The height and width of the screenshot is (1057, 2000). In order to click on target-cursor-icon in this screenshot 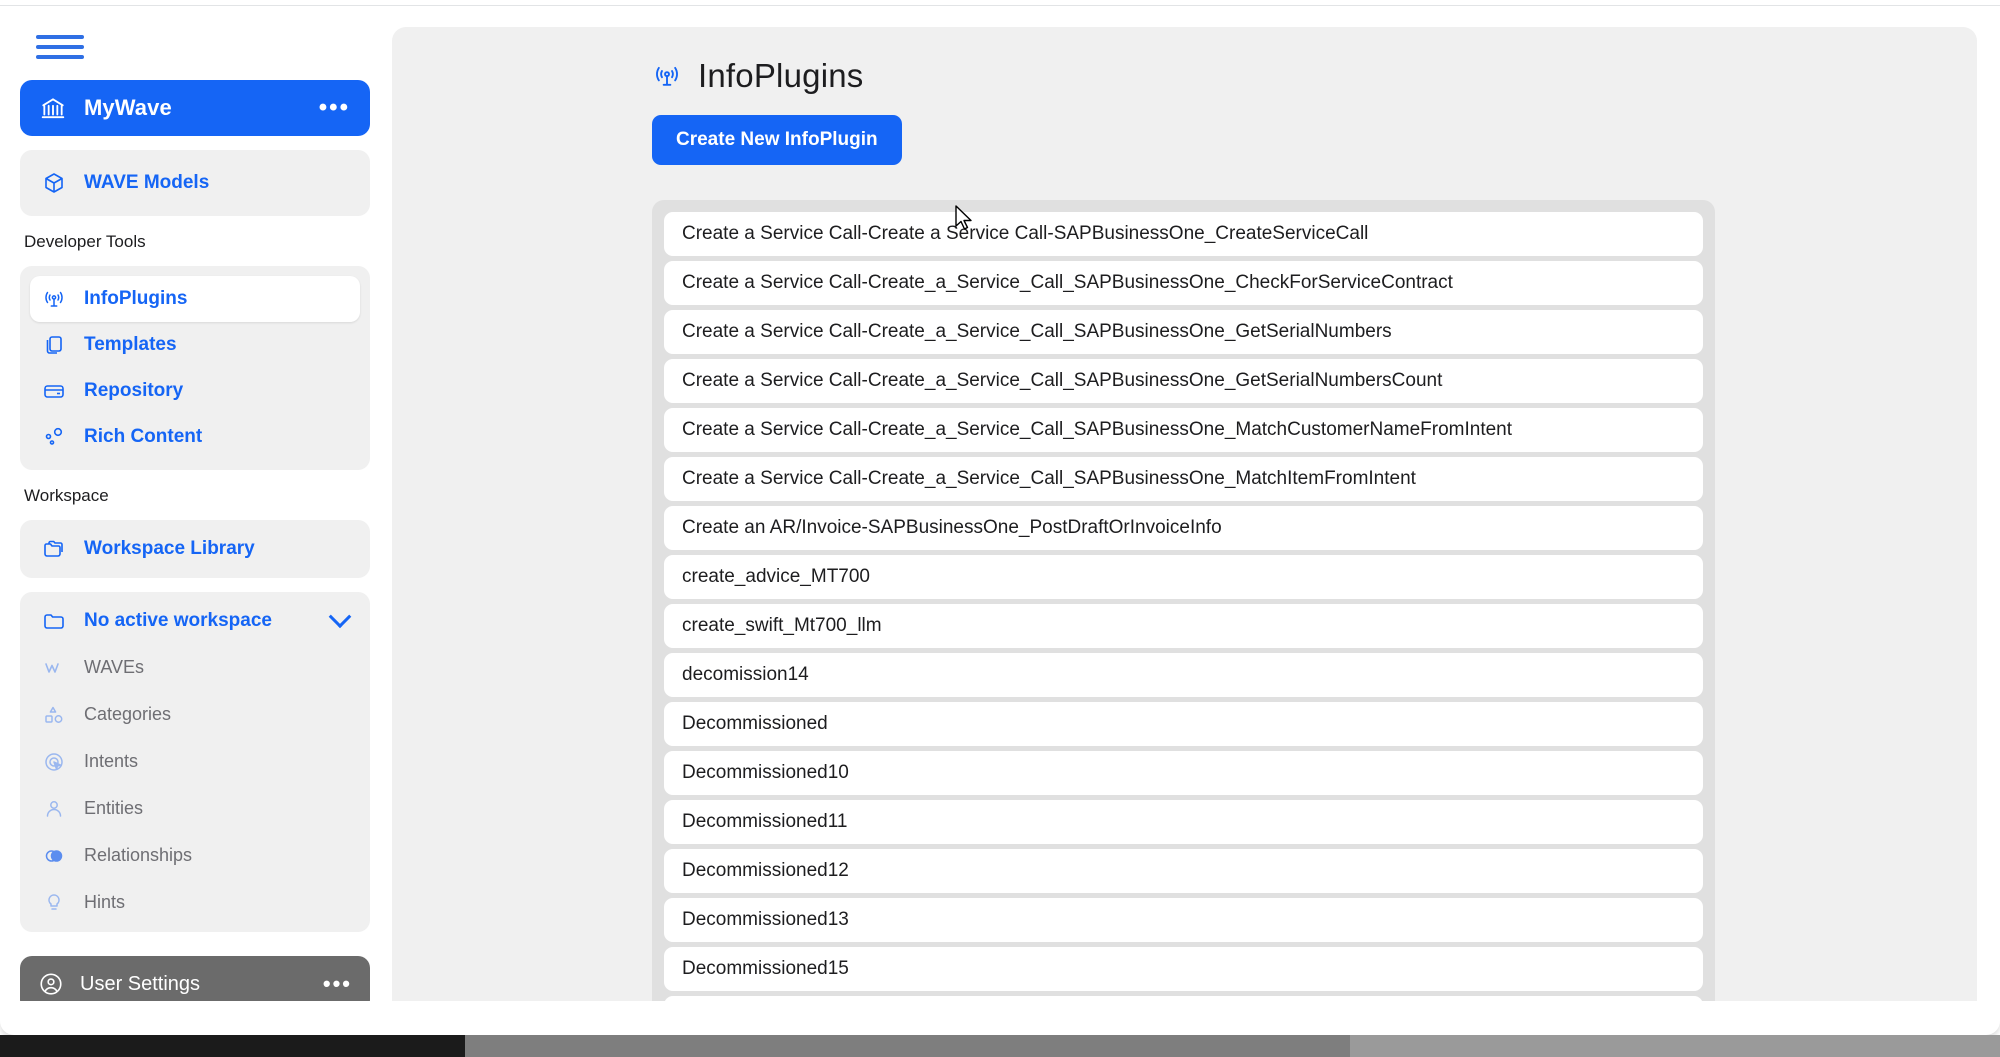, I will do `click(54, 762)`.